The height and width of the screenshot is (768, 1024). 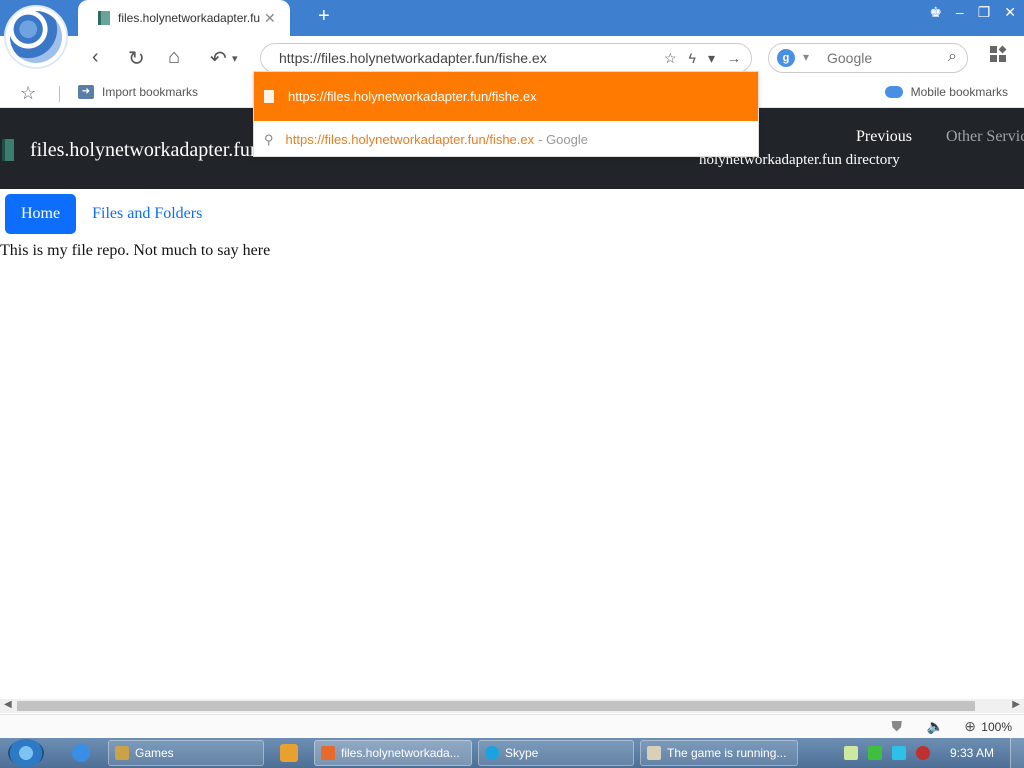 I want to click on tray-app-icon, so click(x=851, y=753).